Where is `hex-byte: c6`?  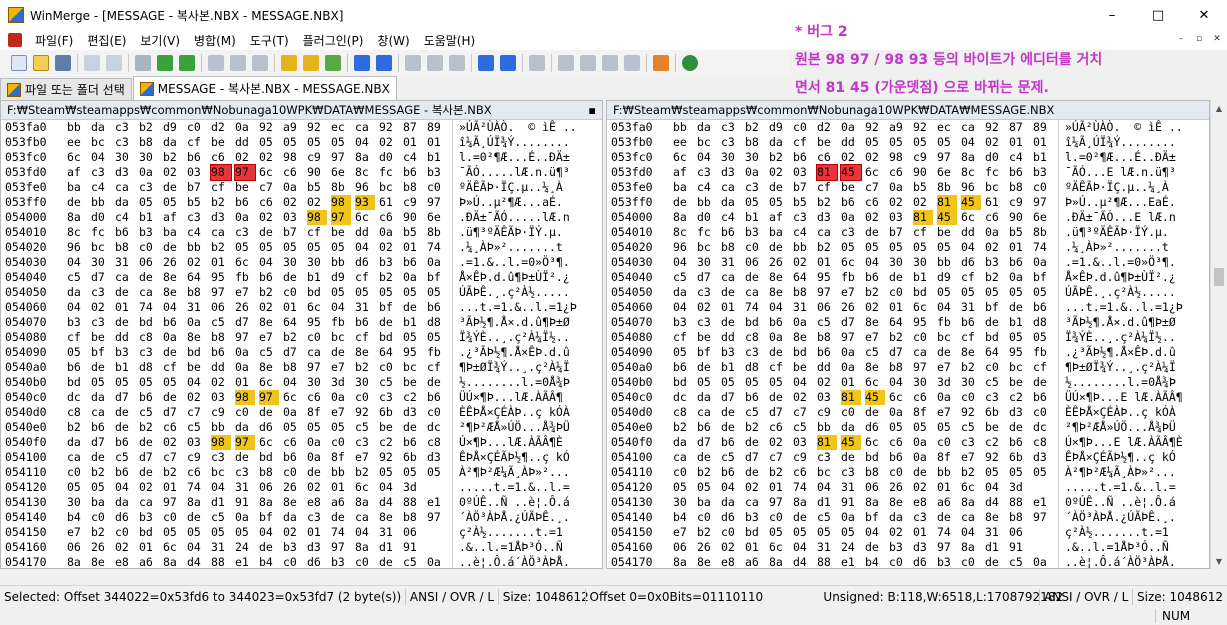 hex-byte: c6 is located at coordinates (389, 217).